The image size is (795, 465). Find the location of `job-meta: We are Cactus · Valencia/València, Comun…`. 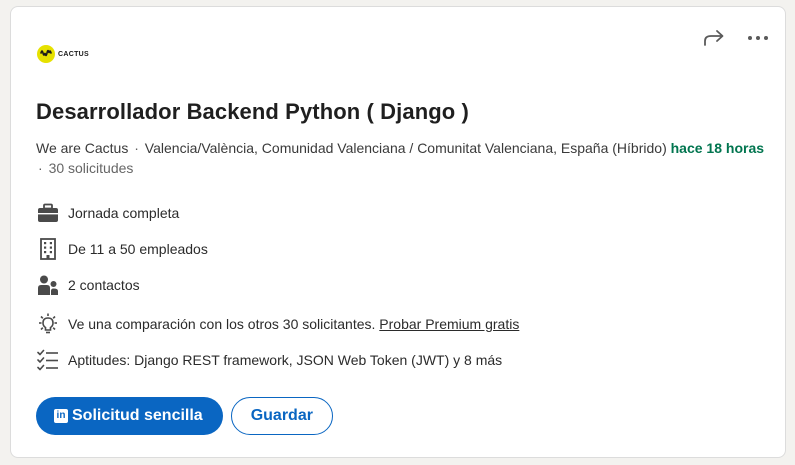

job-meta: We are Cactus · Valencia/València, Comun… is located at coordinates (401, 158).